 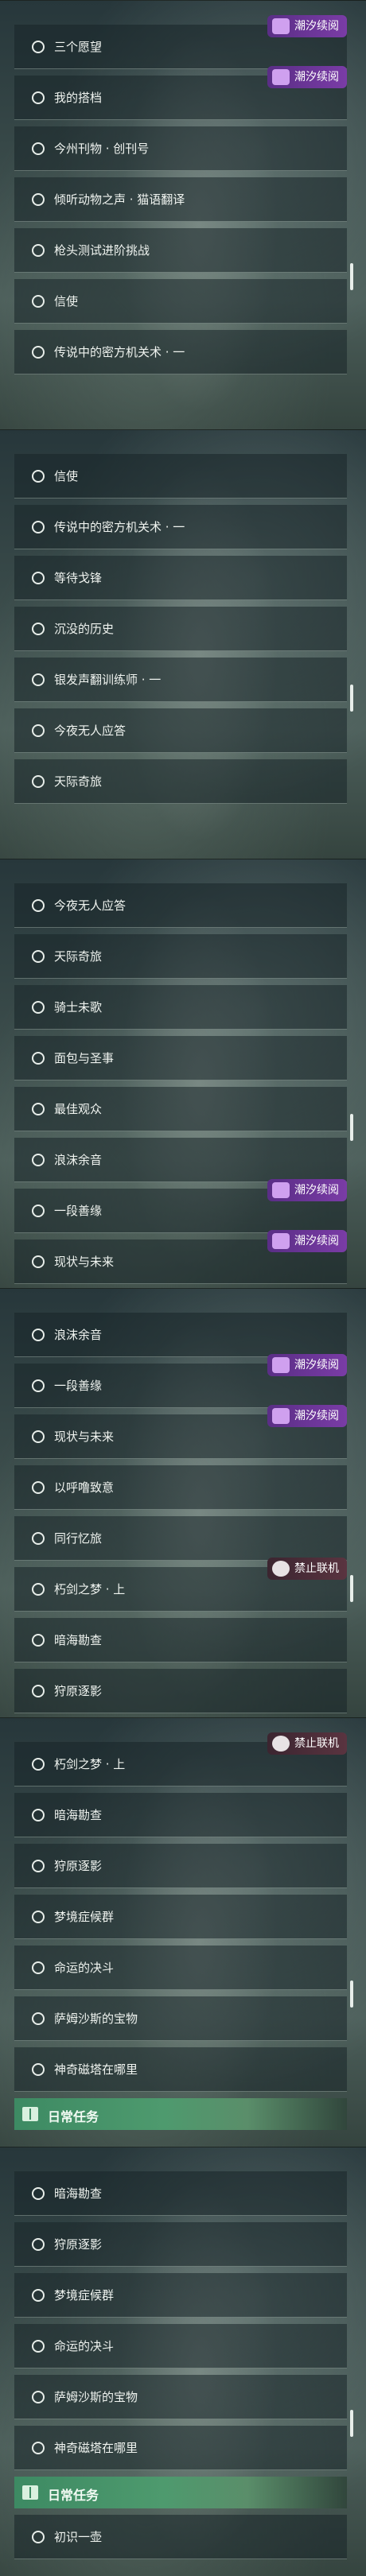 I want to click on quest-row: 今州刊物 · 创刊号, so click(x=180, y=148).